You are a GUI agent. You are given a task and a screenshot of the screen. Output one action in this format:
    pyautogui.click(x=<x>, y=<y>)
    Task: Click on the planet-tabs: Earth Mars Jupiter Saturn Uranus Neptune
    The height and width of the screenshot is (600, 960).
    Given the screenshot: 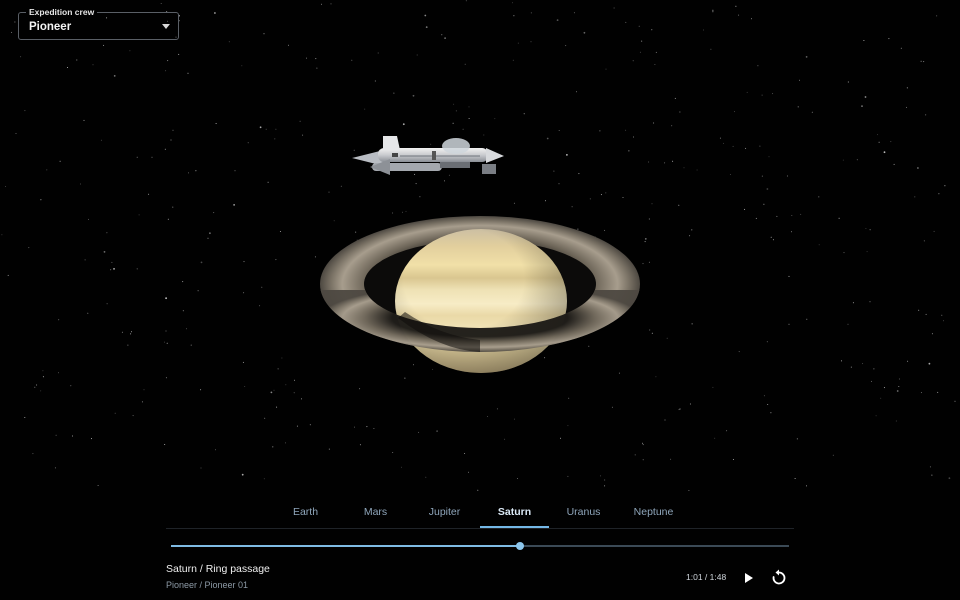 What is the action you would take?
    pyautogui.click(x=480, y=514)
    